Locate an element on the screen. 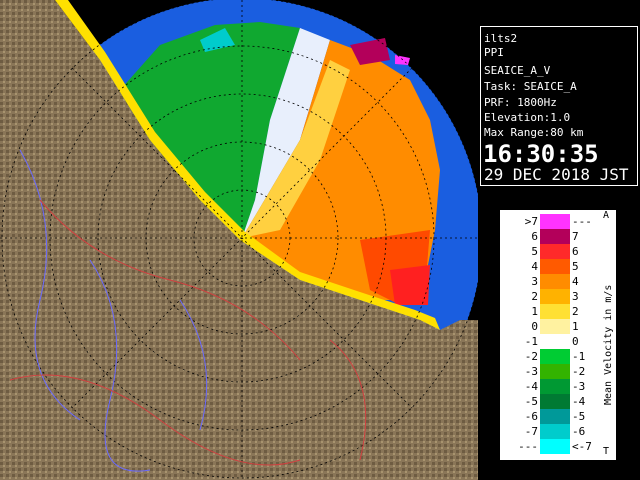  legend-row: -2 -1 is located at coordinates (558, 356).